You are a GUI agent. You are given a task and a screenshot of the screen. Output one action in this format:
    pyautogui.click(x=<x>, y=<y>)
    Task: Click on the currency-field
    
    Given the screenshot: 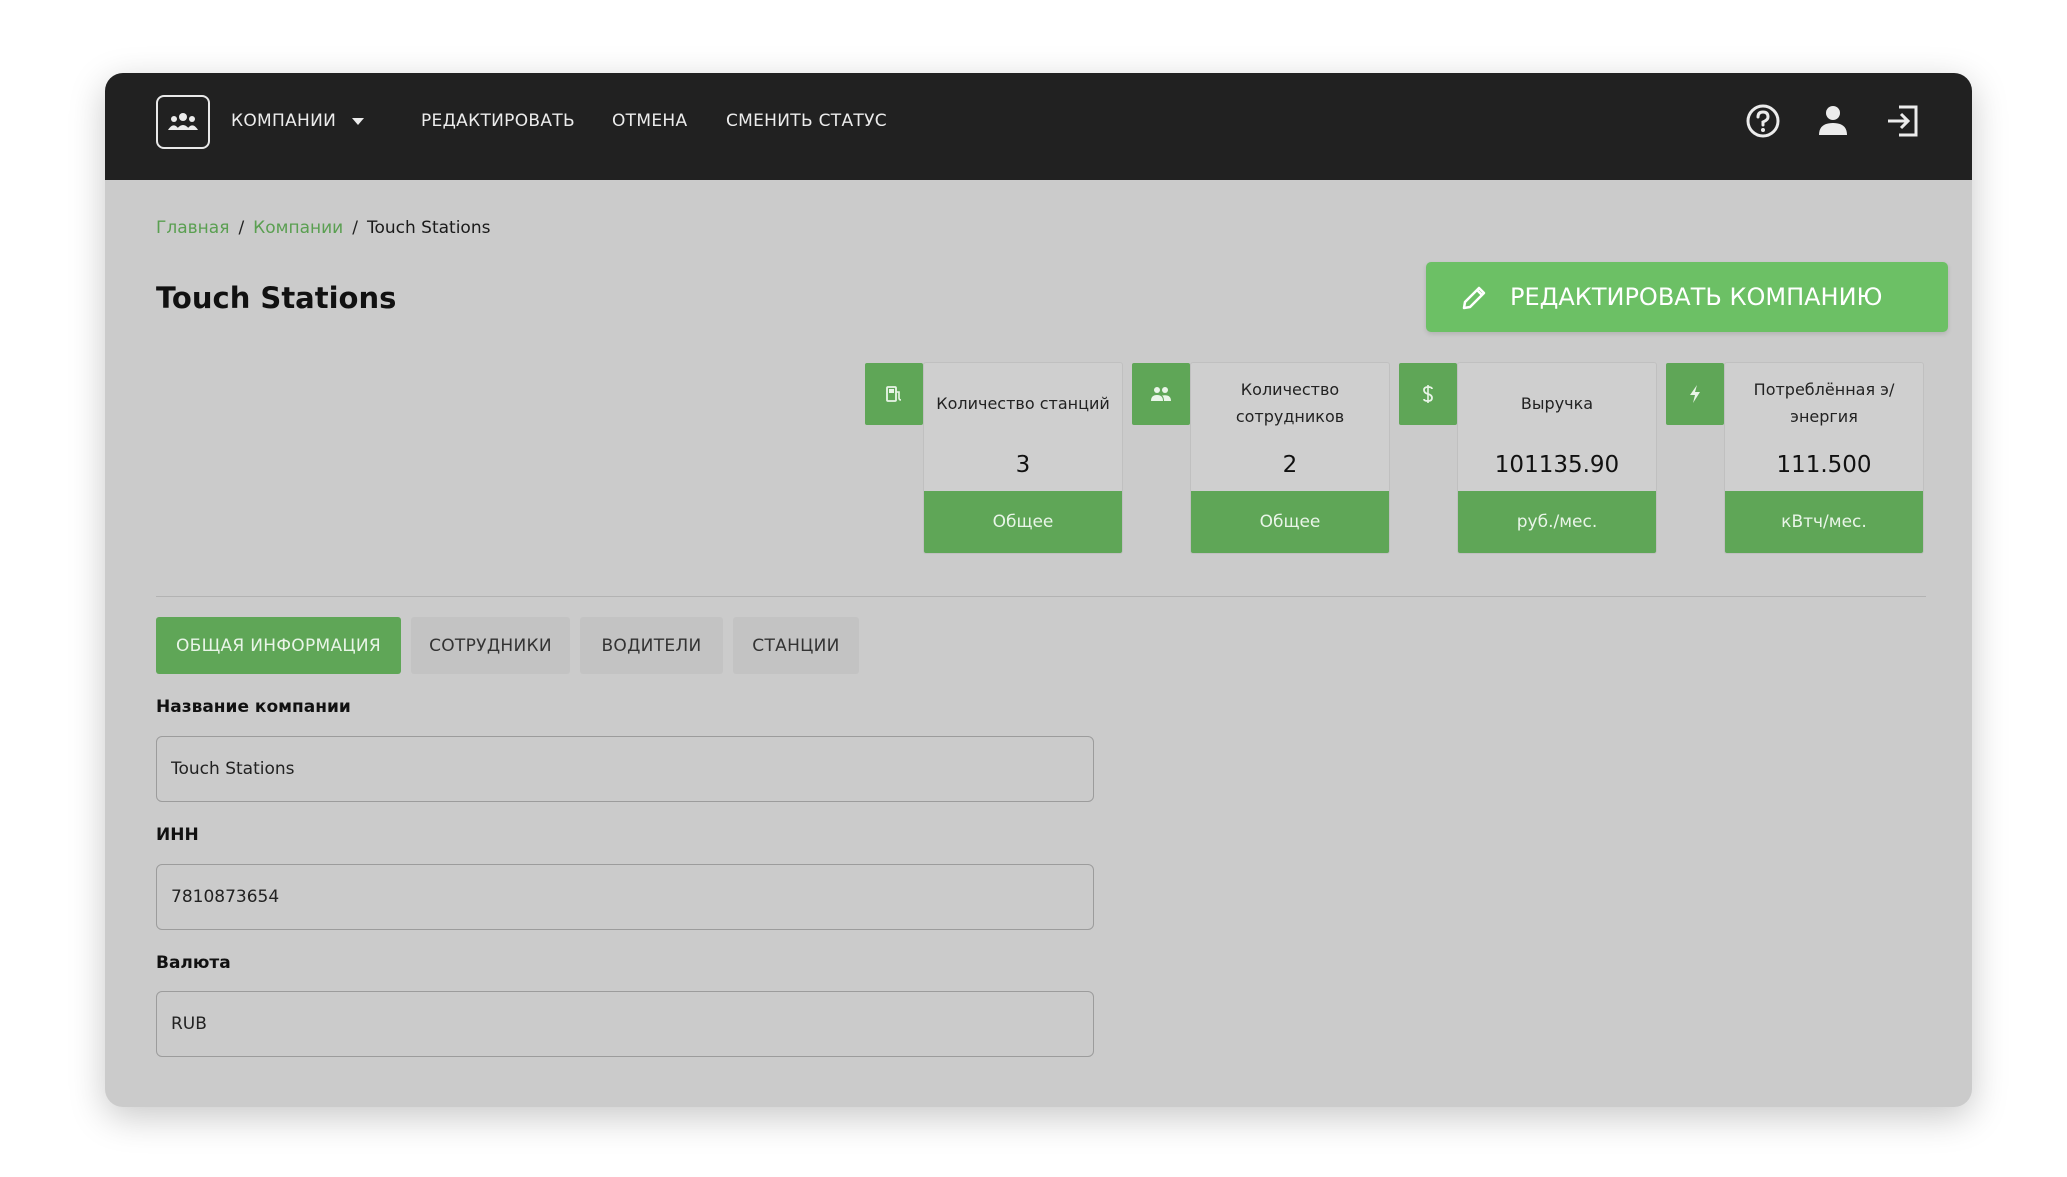 What is the action you would take?
    pyautogui.click(x=625, y=1024)
    